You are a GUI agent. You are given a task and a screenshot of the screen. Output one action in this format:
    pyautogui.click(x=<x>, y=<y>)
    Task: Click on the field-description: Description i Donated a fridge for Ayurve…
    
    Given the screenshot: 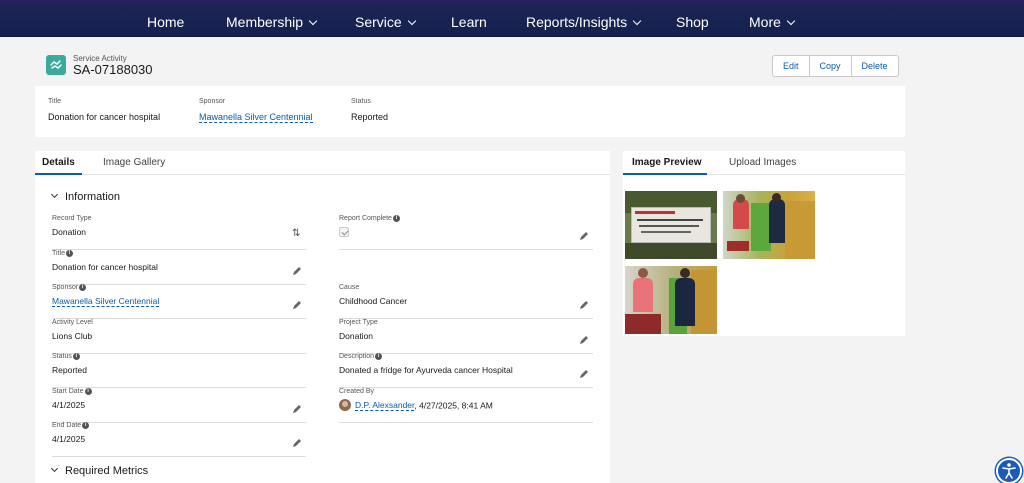 What is the action you would take?
    pyautogui.click(x=466, y=370)
    